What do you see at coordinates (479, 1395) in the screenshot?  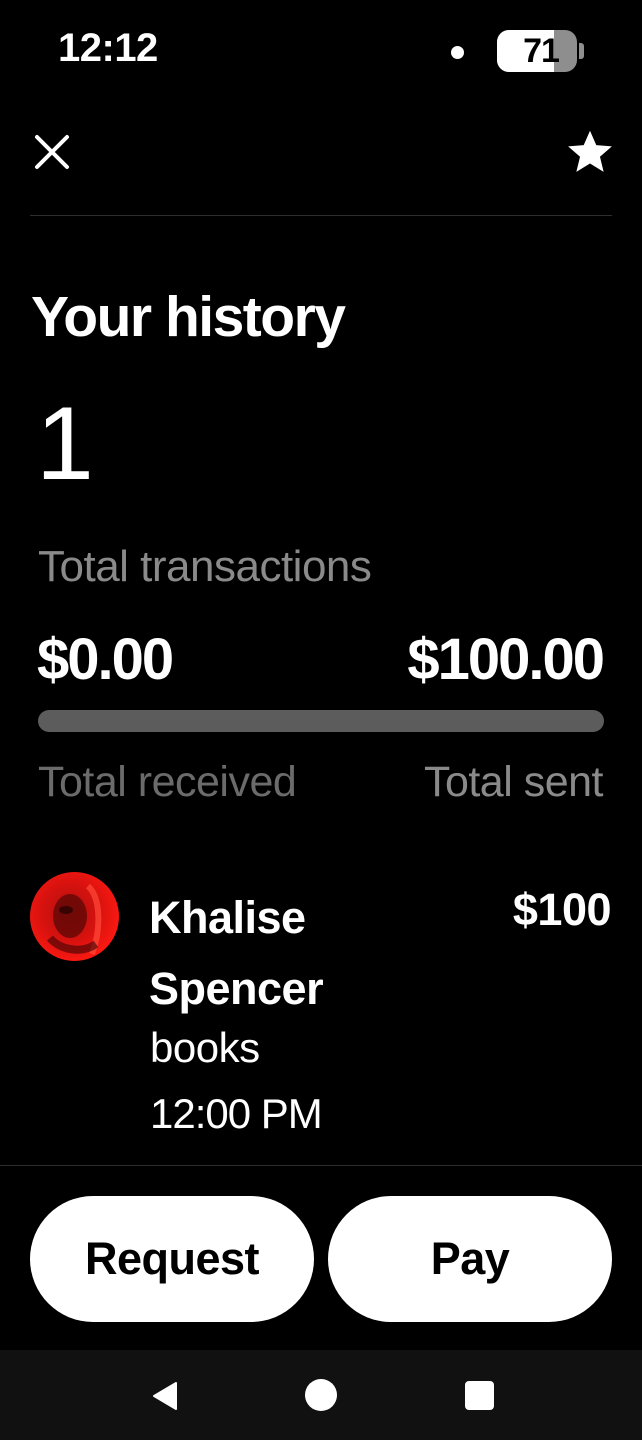 I see `recents-icon` at bounding box center [479, 1395].